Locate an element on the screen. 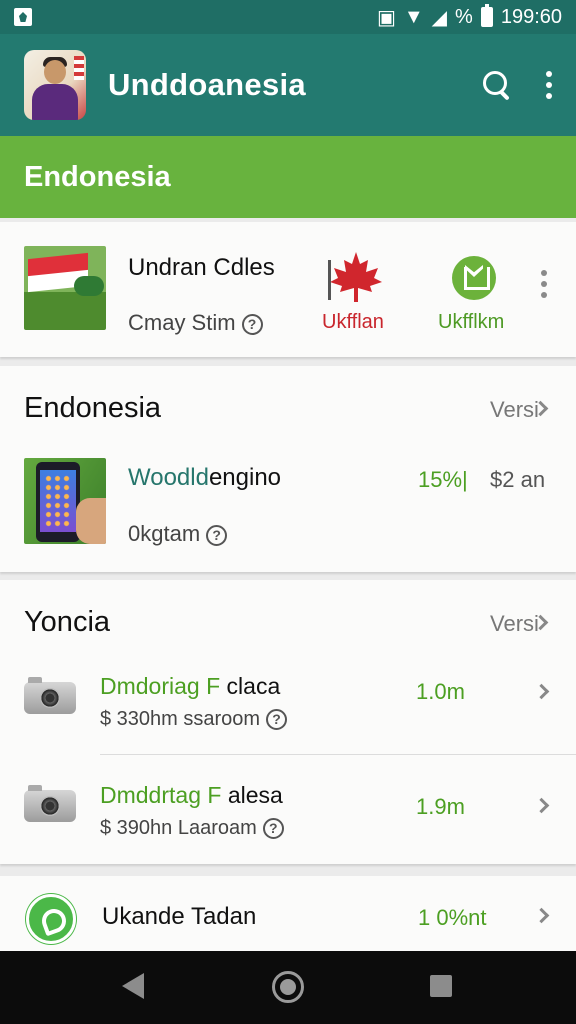 This screenshot has height=1024, width=576. divider is located at coordinates (338, 754).